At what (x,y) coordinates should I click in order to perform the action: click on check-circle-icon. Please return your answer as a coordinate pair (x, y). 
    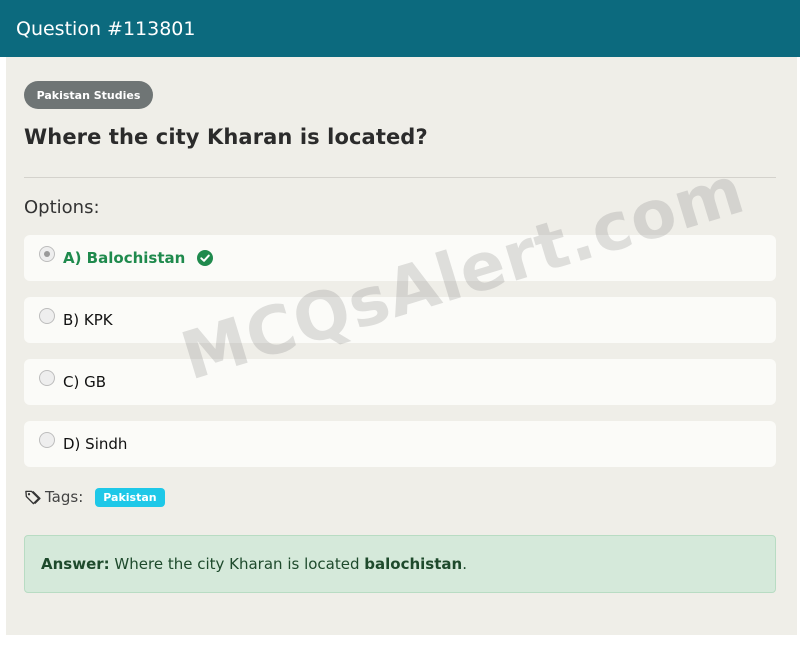
    Looking at the image, I should click on (205, 258).